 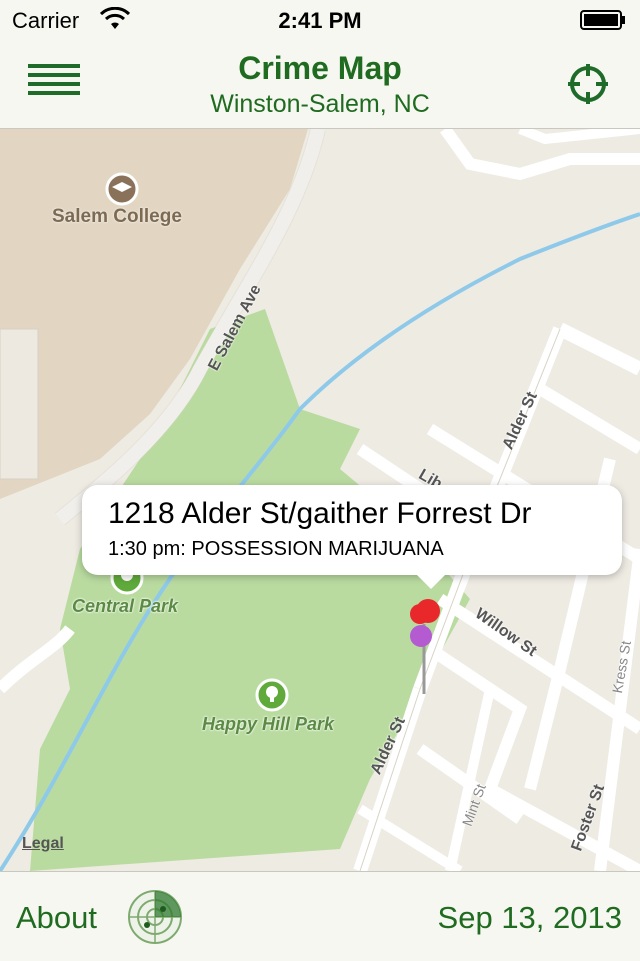 I want to click on status-bar: Carrier 2:41 PM, so click(x=320, y=20).